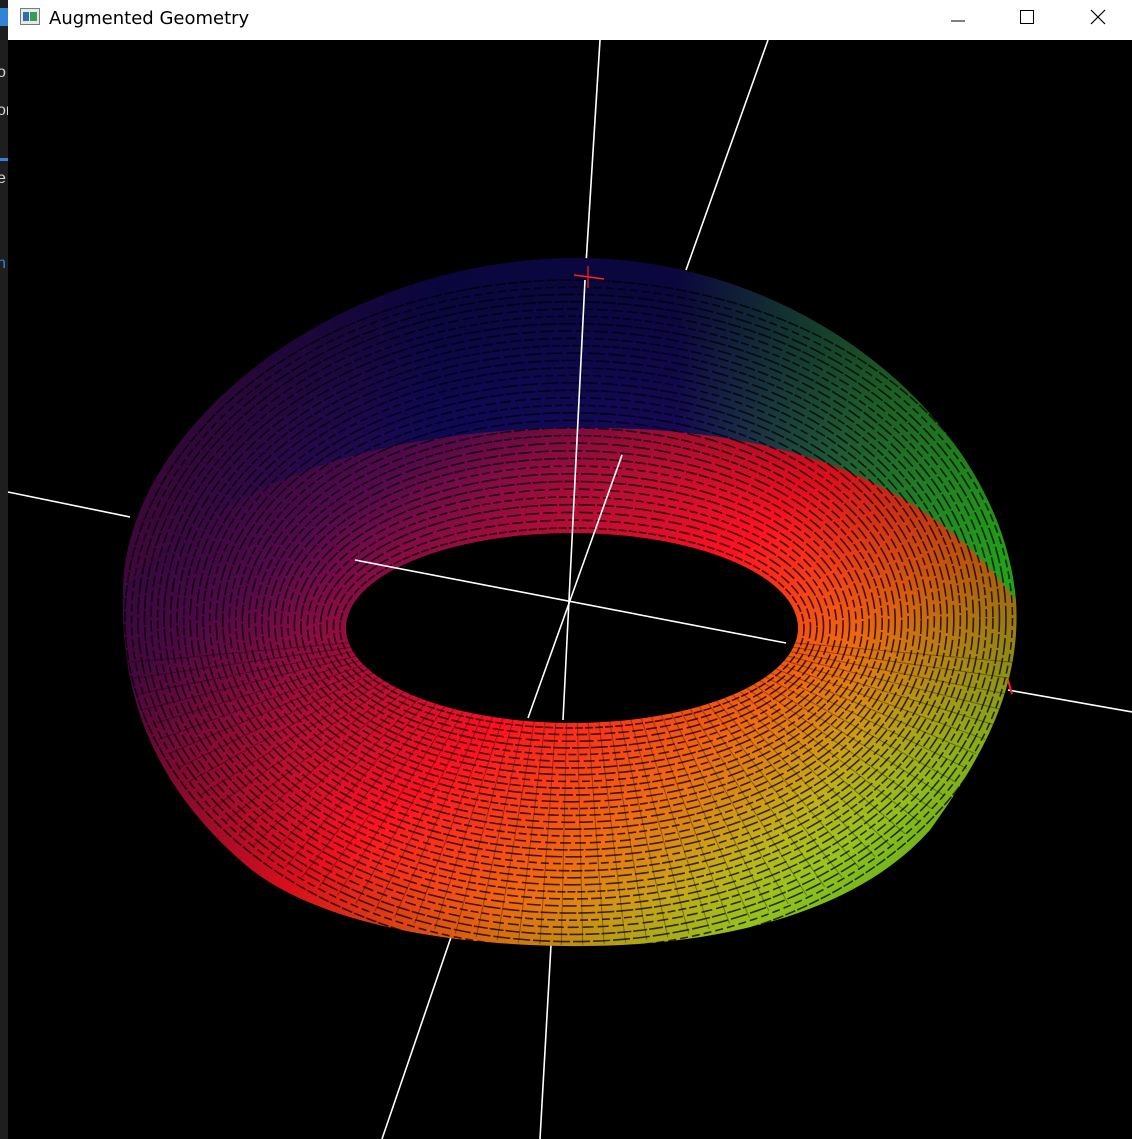  Describe the element at coordinates (727, 155) in the screenshot. I see `diagonal-axis-top` at that location.